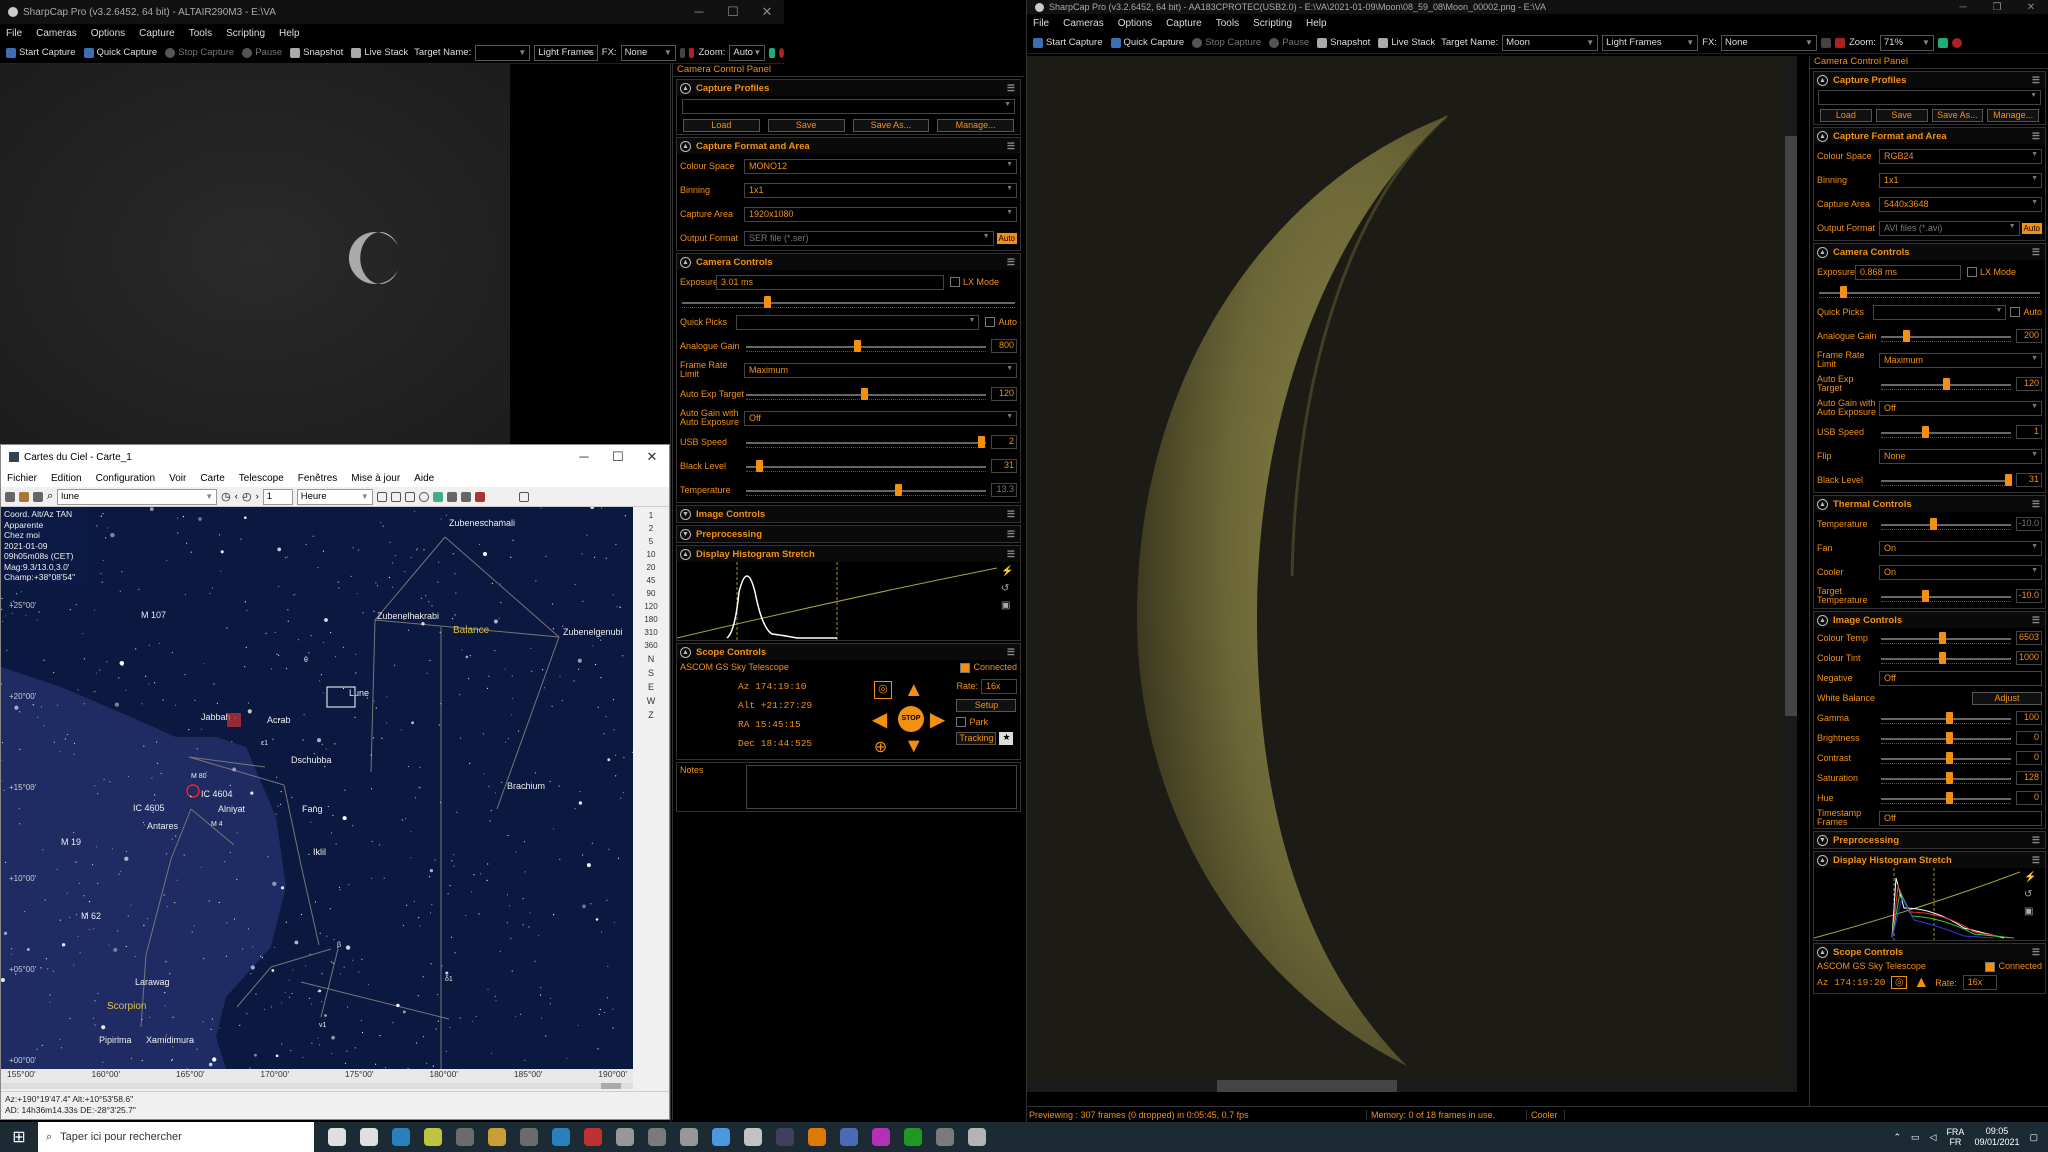 The height and width of the screenshot is (1152, 2048). Describe the element at coordinates (1343, 42) in the screenshot. I see `right-snapshot-button: Snapshot` at that location.